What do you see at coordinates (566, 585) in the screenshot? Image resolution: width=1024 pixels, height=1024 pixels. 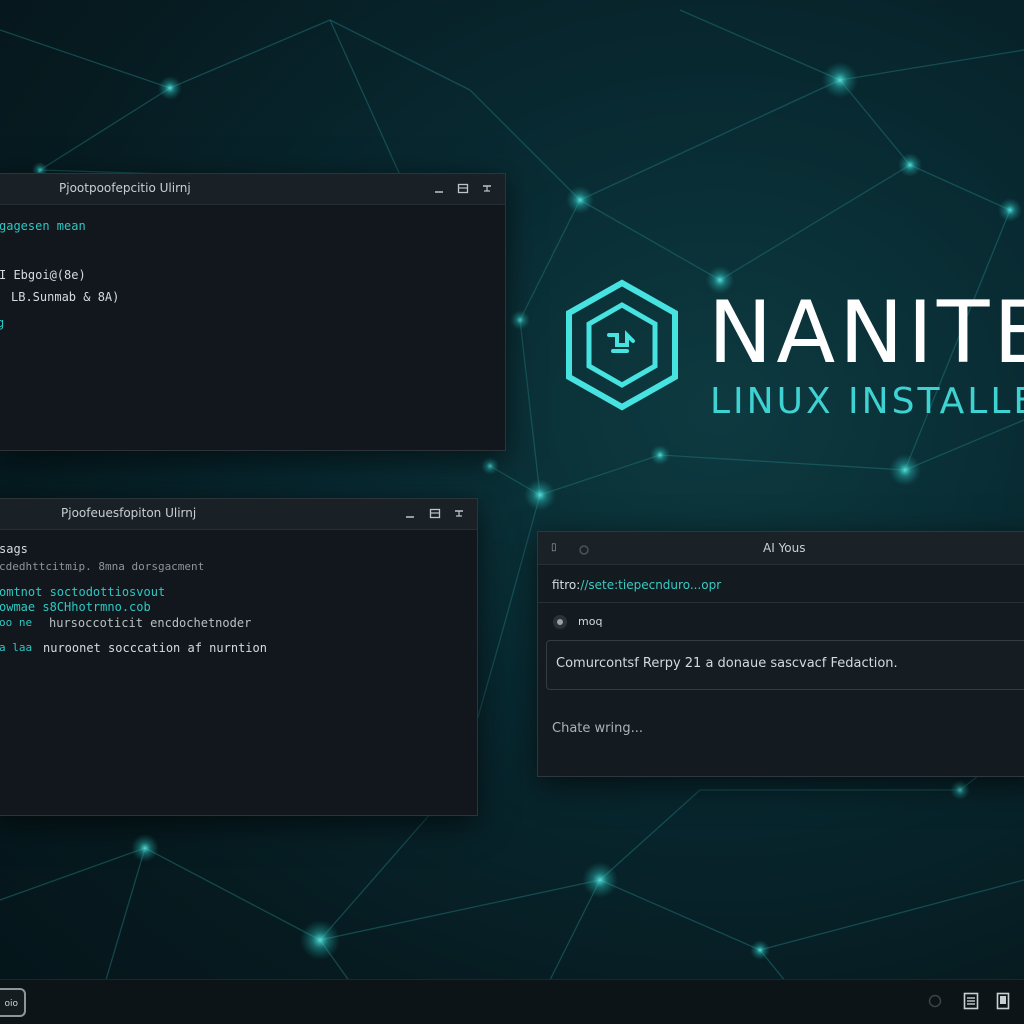 I see `url-prefix: fitro:` at bounding box center [566, 585].